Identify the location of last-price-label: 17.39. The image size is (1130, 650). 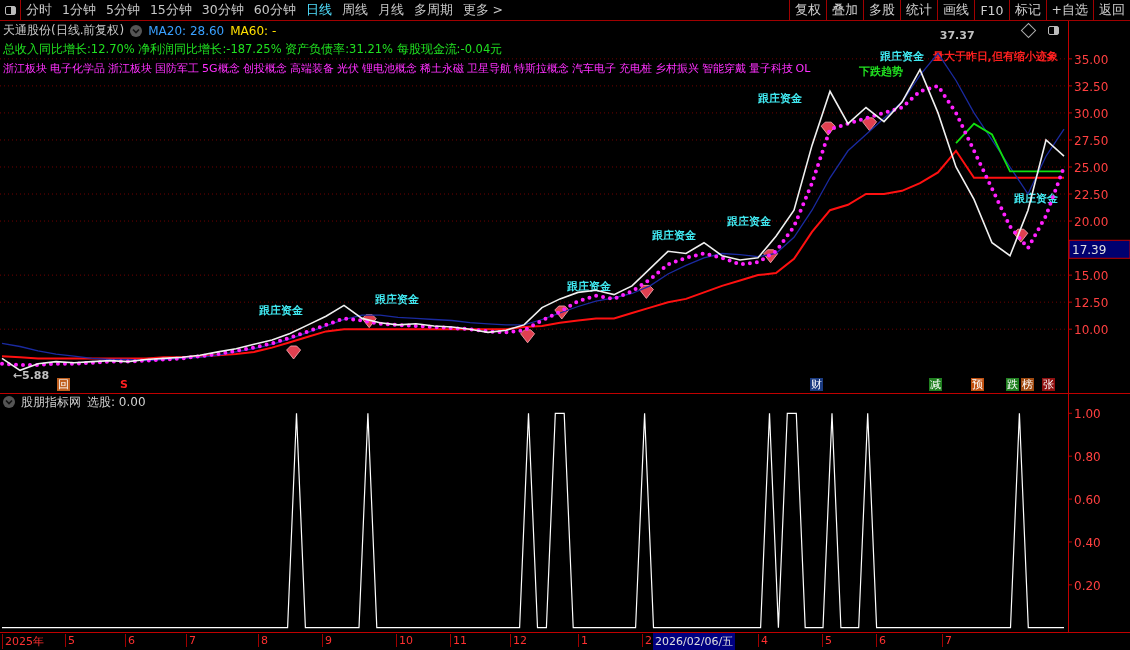
(1089, 250).